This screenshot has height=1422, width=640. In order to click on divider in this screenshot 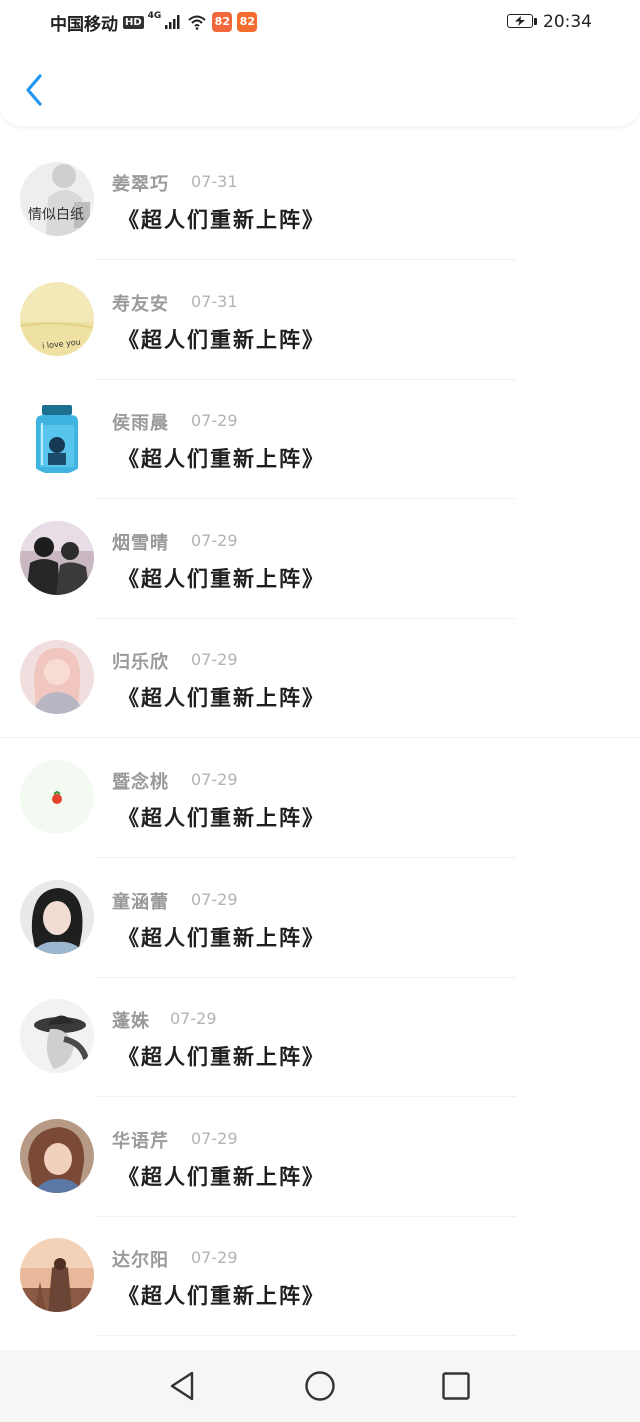, I will do `click(306, 1335)`.